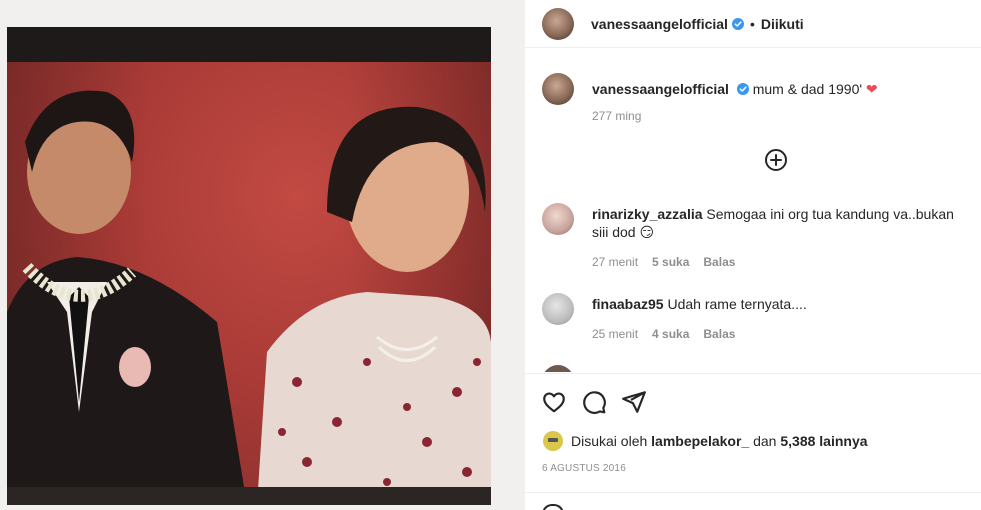 This screenshot has width=981, height=510. What do you see at coordinates (634, 402) in the screenshot?
I see `share-icon` at bounding box center [634, 402].